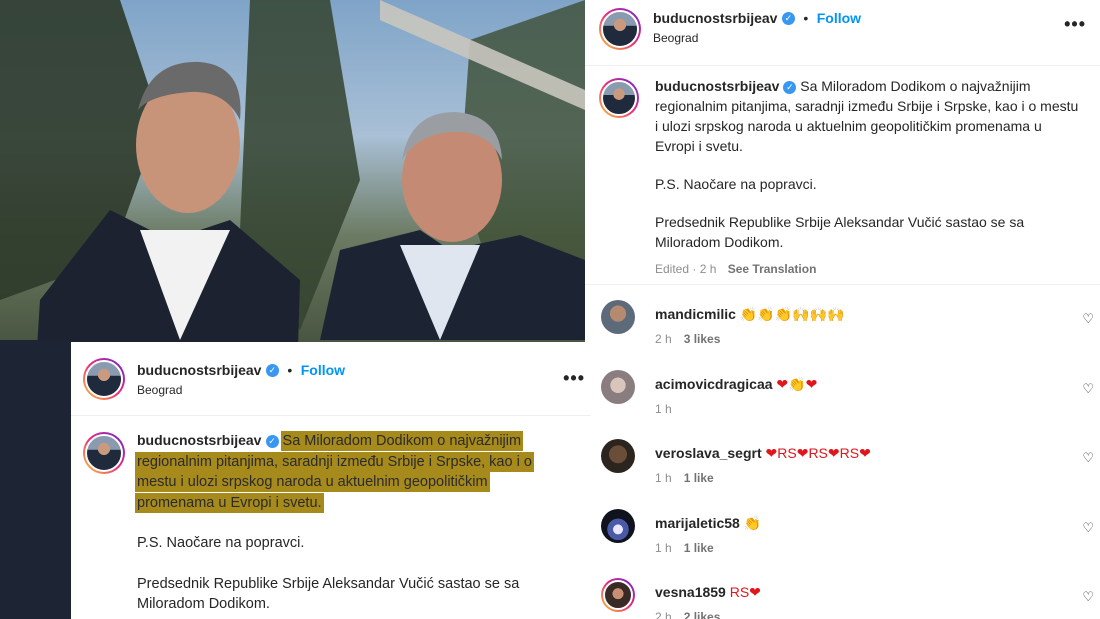 The image size is (1100, 619). Describe the element at coordinates (708, 453) in the screenshot. I see `commenter-username: veroslava_segrt` at that location.